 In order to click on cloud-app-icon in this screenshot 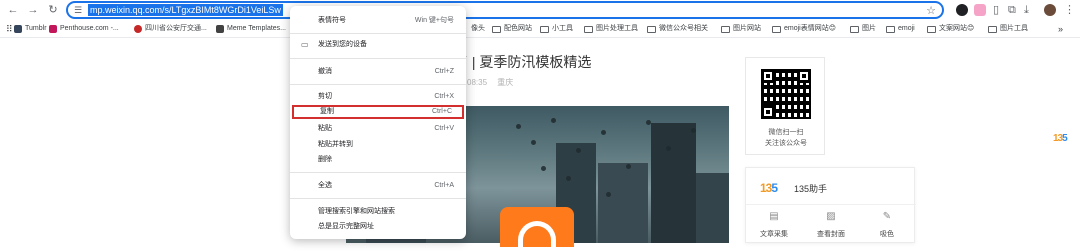, I will do `click(537, 229)`.